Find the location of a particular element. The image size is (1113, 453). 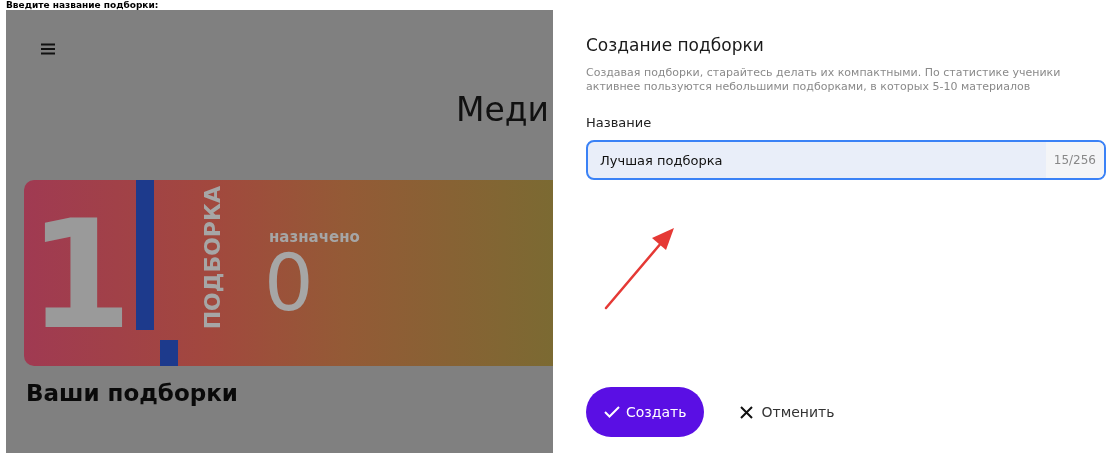

name-field: Лучшая подборка 15/256 is located at coordinates (846, 160).